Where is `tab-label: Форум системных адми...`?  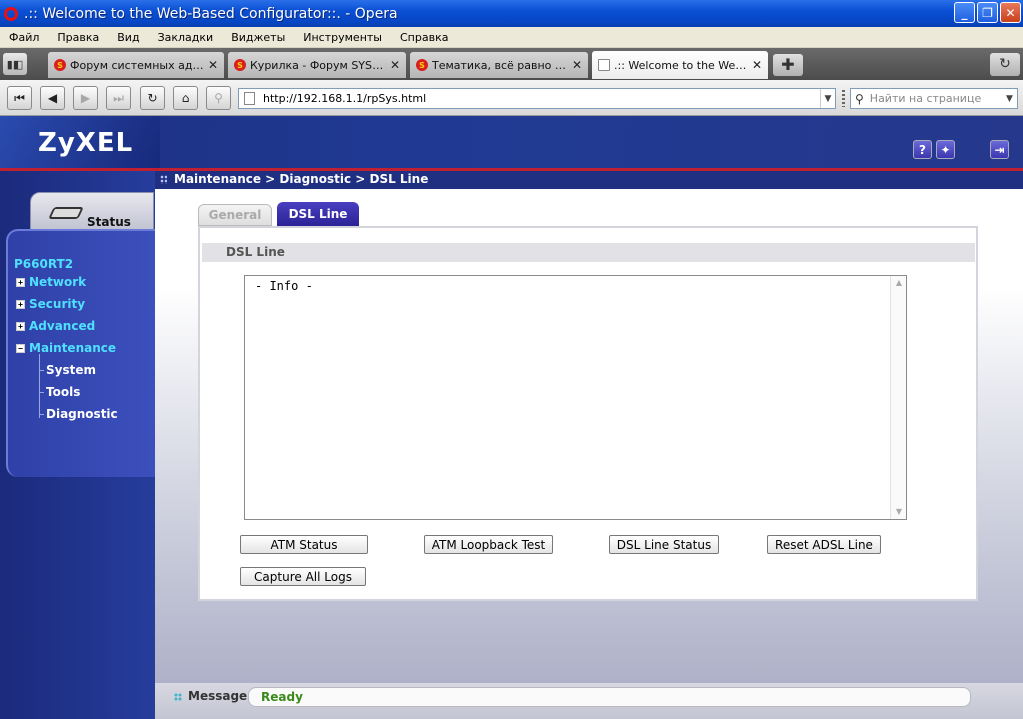 tab-label: Форум системных адми... is located at coordinates (138, 65).